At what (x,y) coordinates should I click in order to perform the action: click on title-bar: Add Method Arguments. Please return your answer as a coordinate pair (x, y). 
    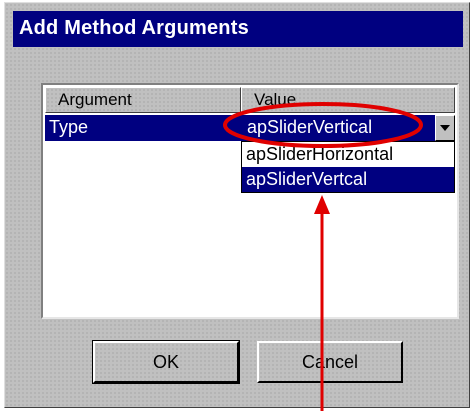
    Looking at the image, I should click on (238, 29).